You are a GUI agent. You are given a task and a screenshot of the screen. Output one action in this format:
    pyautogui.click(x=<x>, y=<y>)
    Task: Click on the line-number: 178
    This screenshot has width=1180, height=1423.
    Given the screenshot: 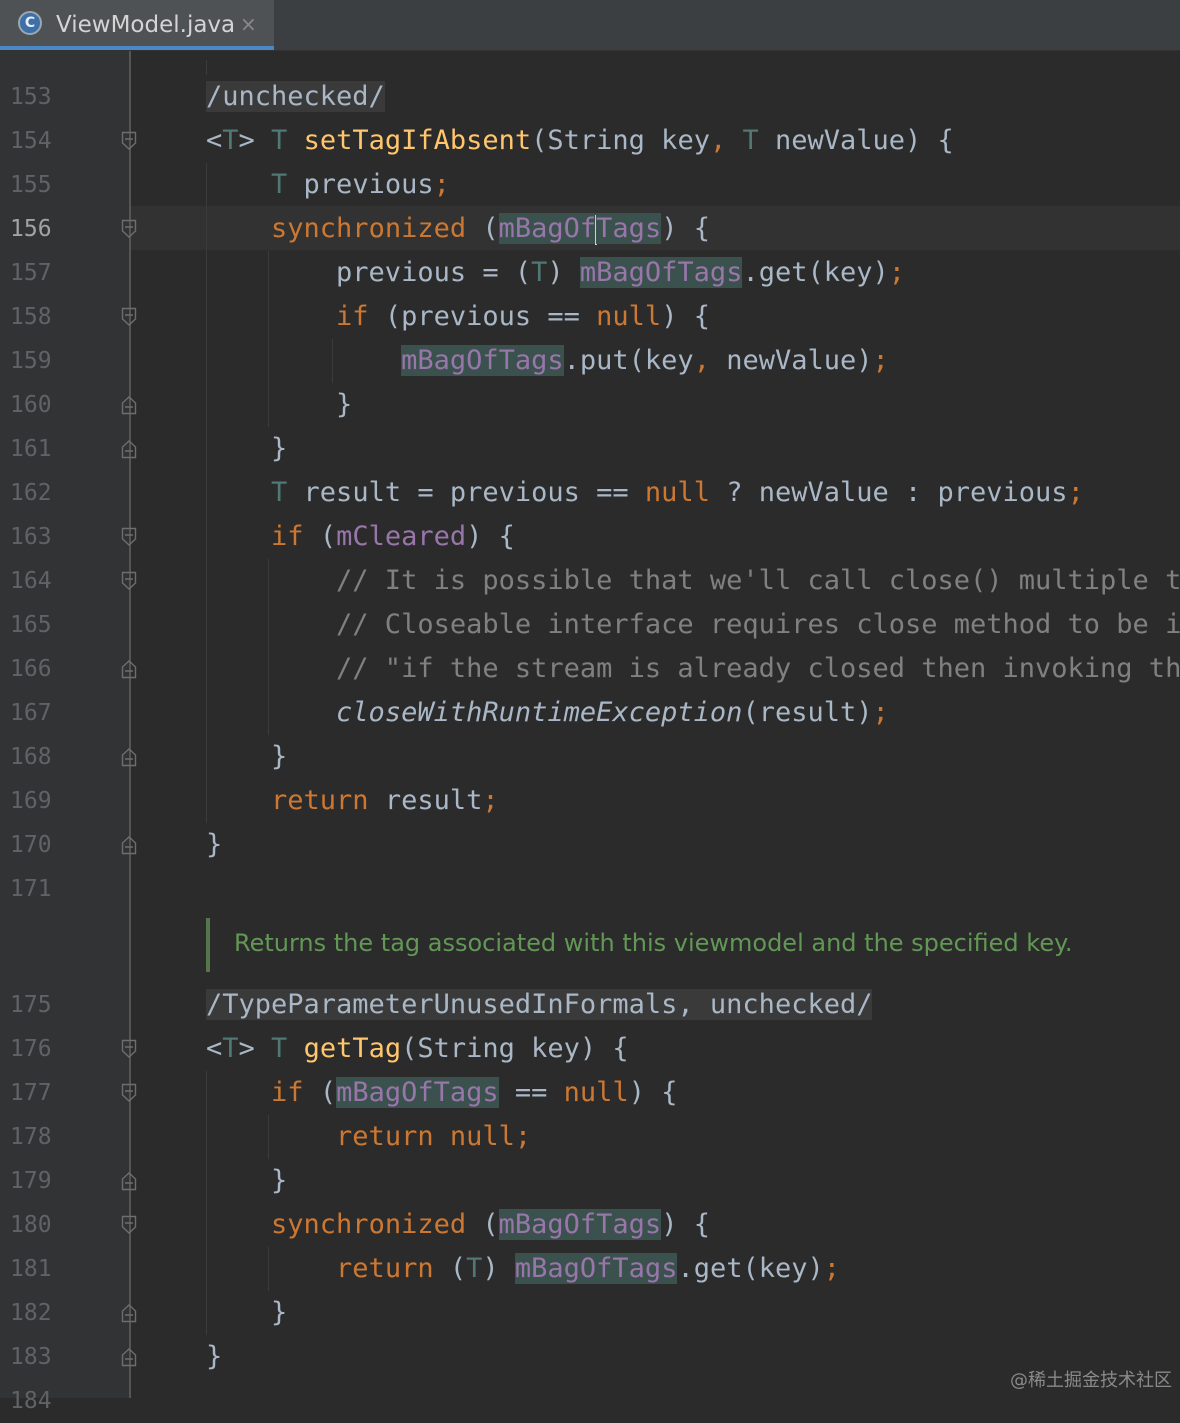 What is the action you would take?
    pyautogui.click(x=31, y=1137)
    